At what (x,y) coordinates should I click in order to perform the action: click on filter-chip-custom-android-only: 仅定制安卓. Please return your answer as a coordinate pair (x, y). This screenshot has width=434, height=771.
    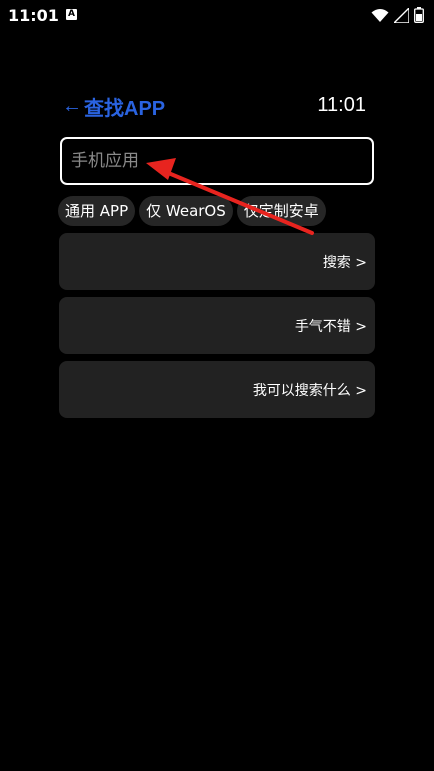
    Looking at the image, I should click on (281, 211).